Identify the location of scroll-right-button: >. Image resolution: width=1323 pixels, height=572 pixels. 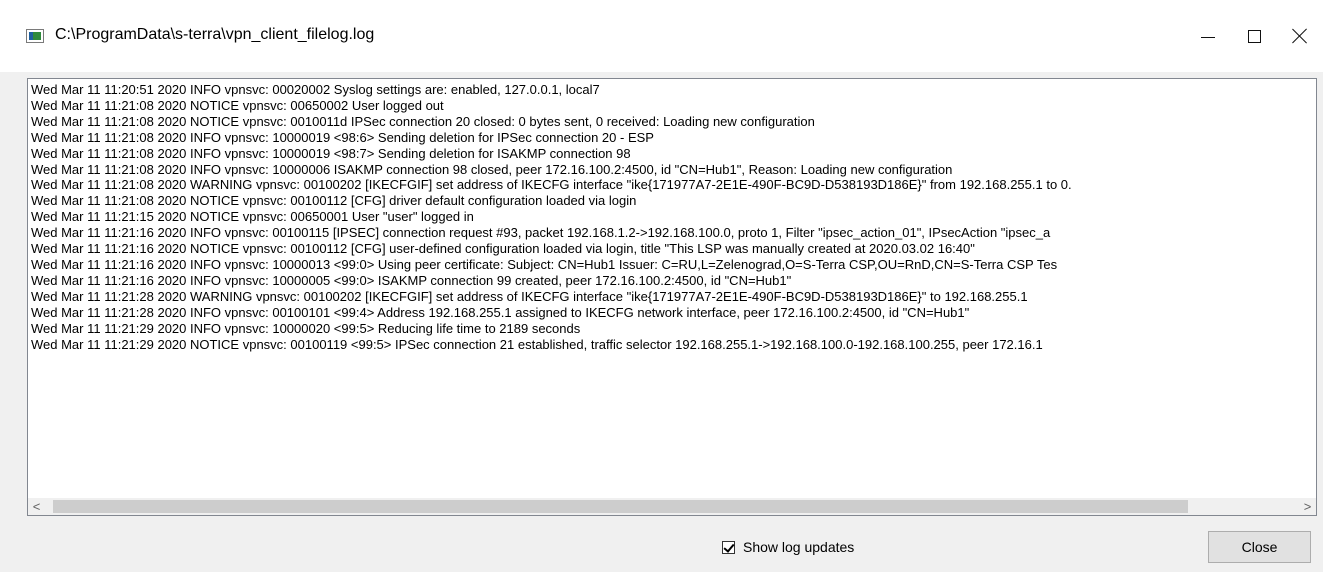
(1307, 506).